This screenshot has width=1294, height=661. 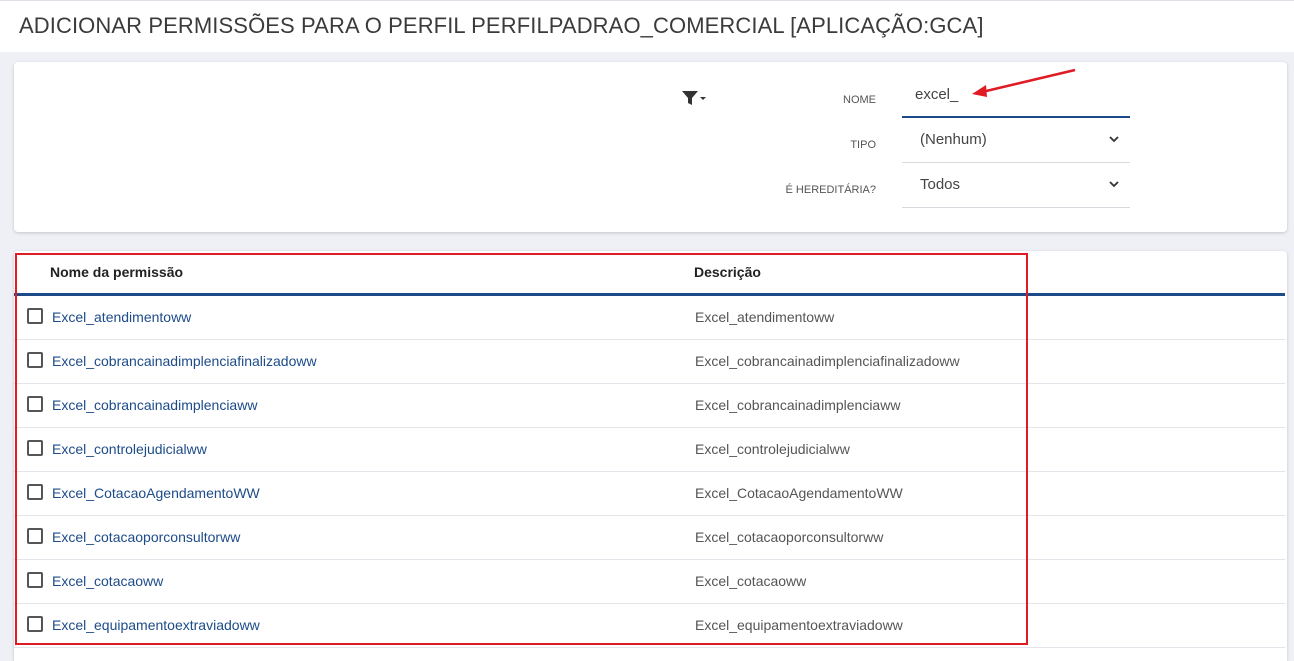 I want to click on hereditaria-label: É HEREDITÁRIA?, so click(x=830, y=190).